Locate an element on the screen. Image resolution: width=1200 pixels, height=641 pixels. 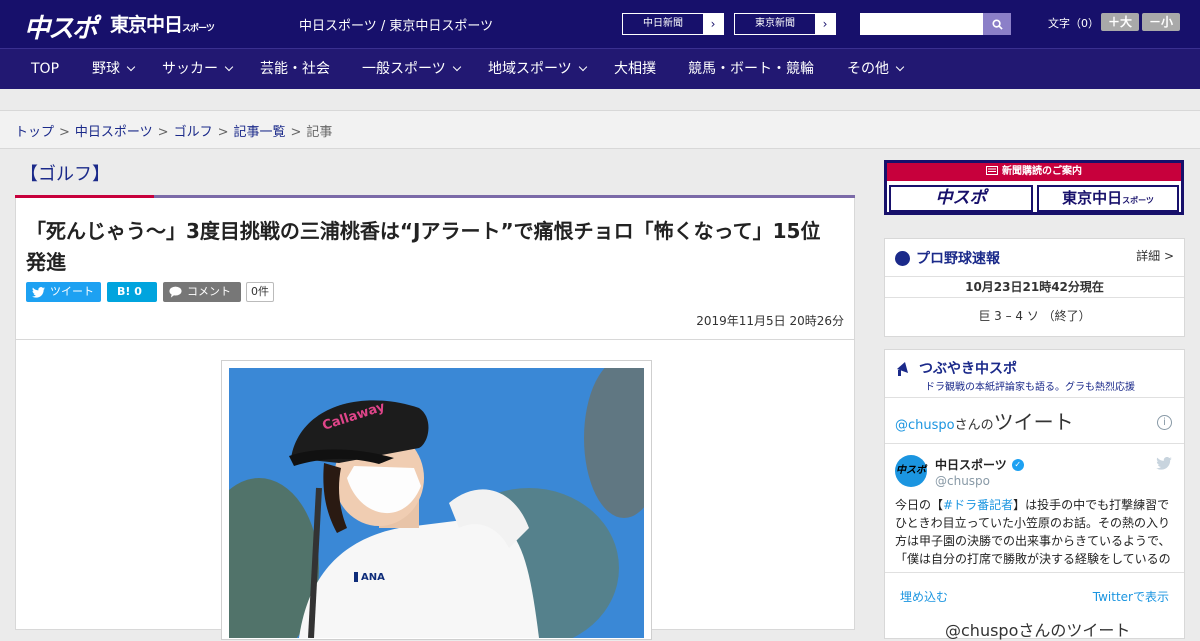
twitter-embed-handle-suffix: さんの is located at coordinates (974, 425).